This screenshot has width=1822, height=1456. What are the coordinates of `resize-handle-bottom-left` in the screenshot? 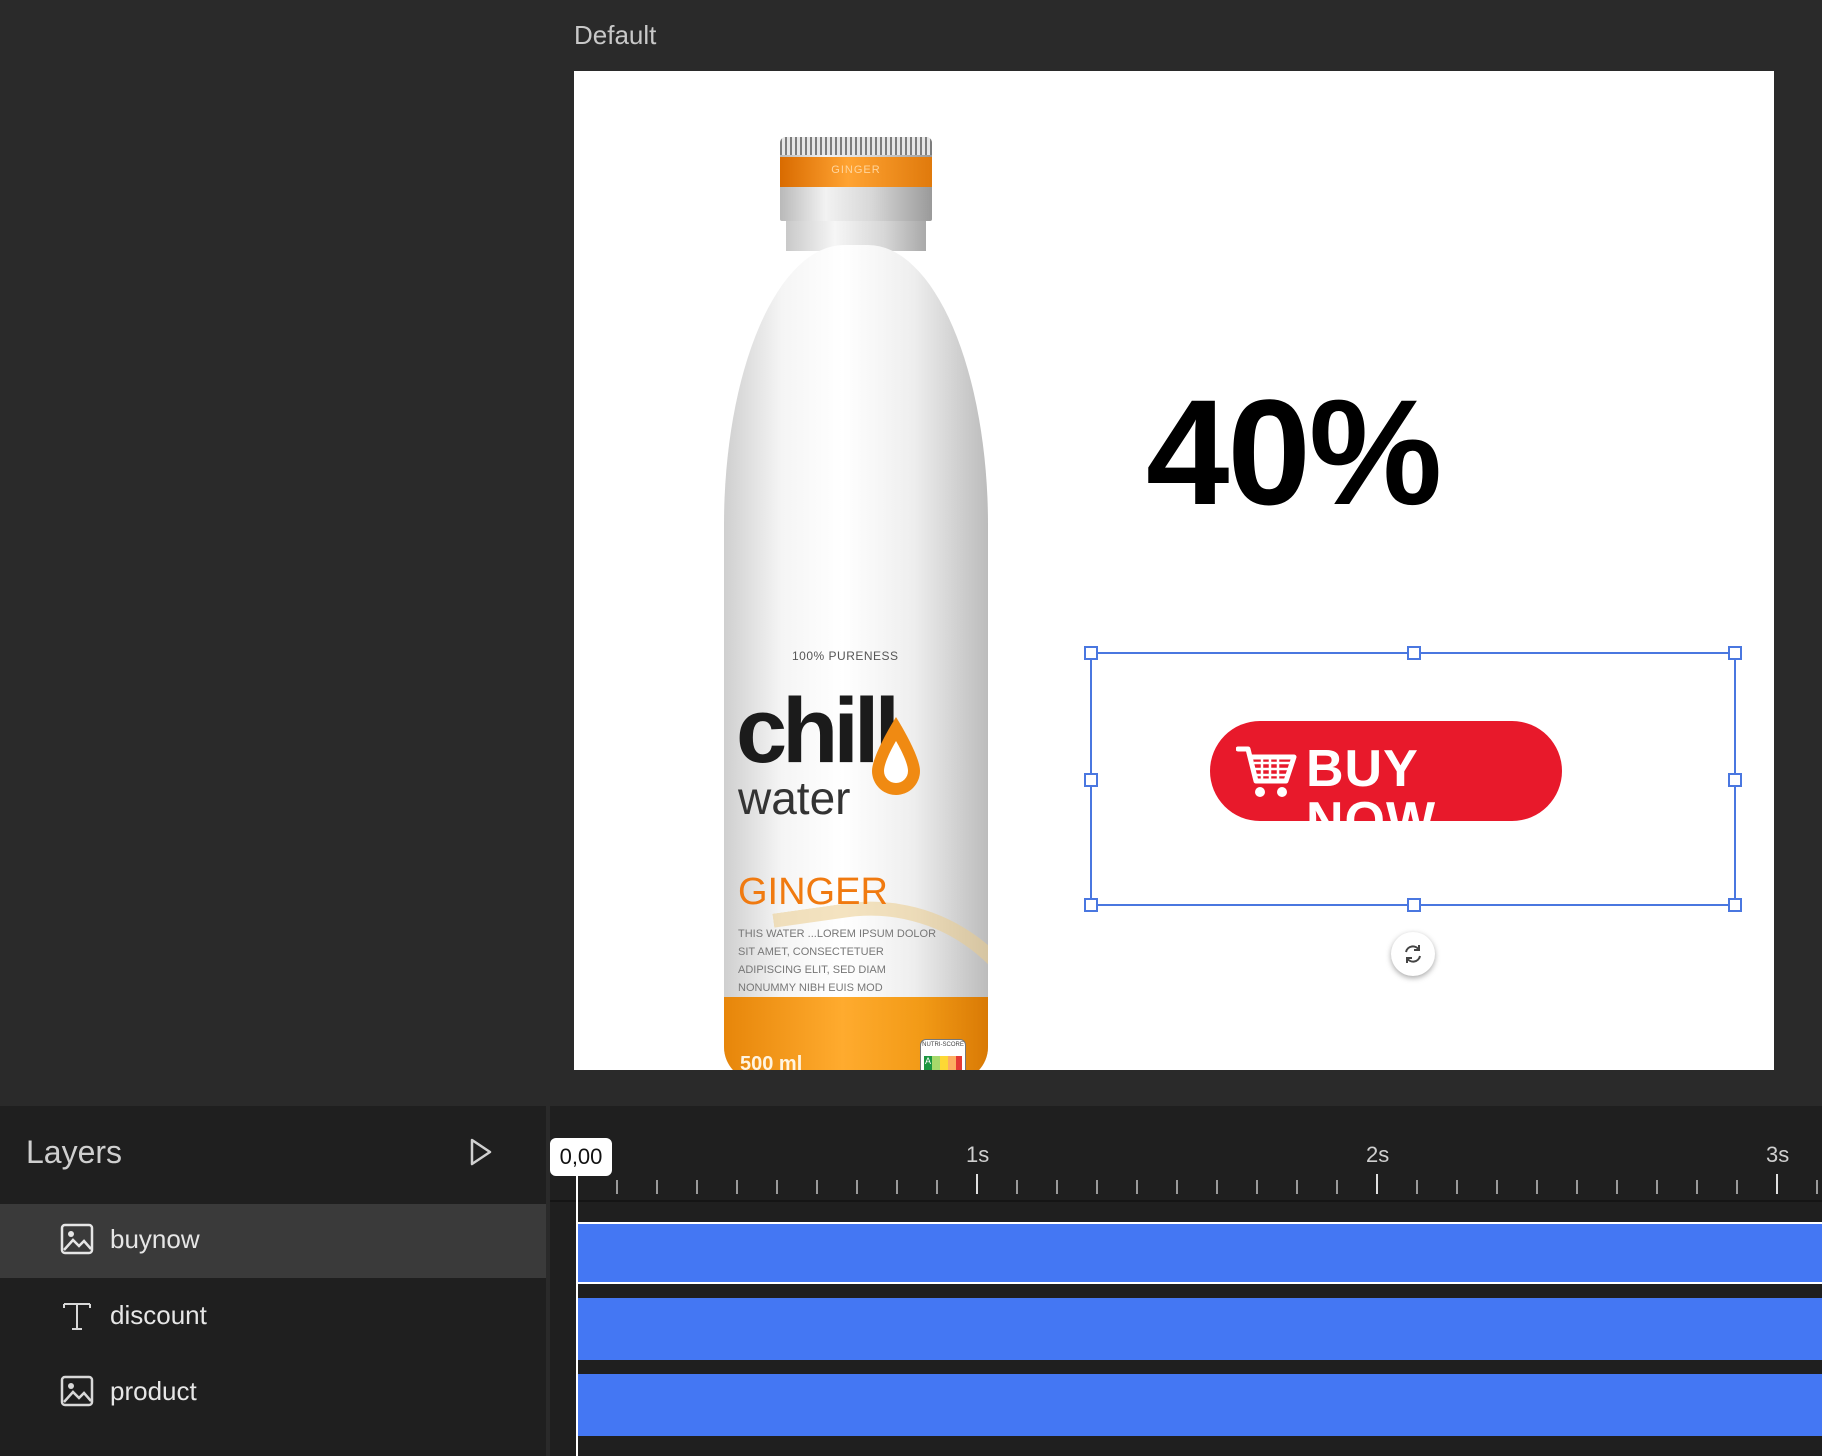 It's located at (1091, 905).